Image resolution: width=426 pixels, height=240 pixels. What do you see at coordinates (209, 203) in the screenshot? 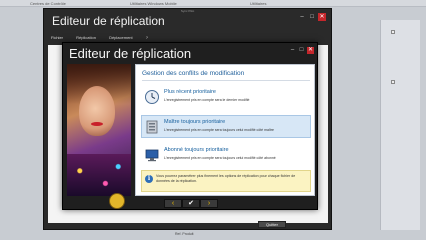
I see `next-button: ›` at bounding box center [209, 203].